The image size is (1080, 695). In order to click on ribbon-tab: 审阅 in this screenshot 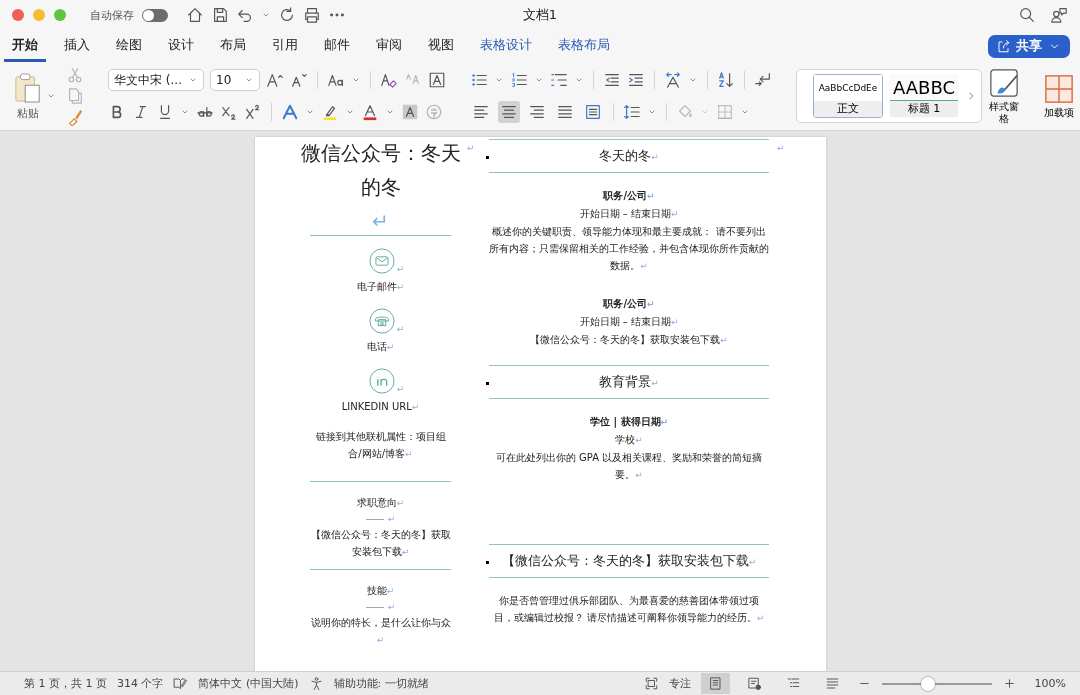, I will do `click(389, 46)`.